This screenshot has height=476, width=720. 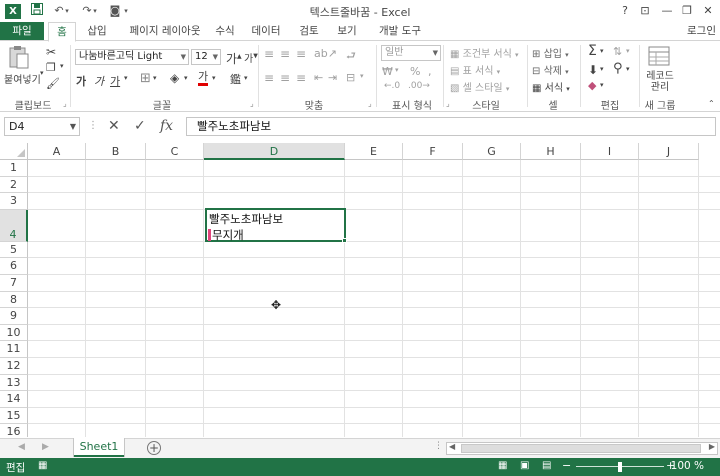 What do you see at coordinates (502, 465) in the screenshot?
I see `normal-view-icon: ▦` at bounding box center [502, 465].